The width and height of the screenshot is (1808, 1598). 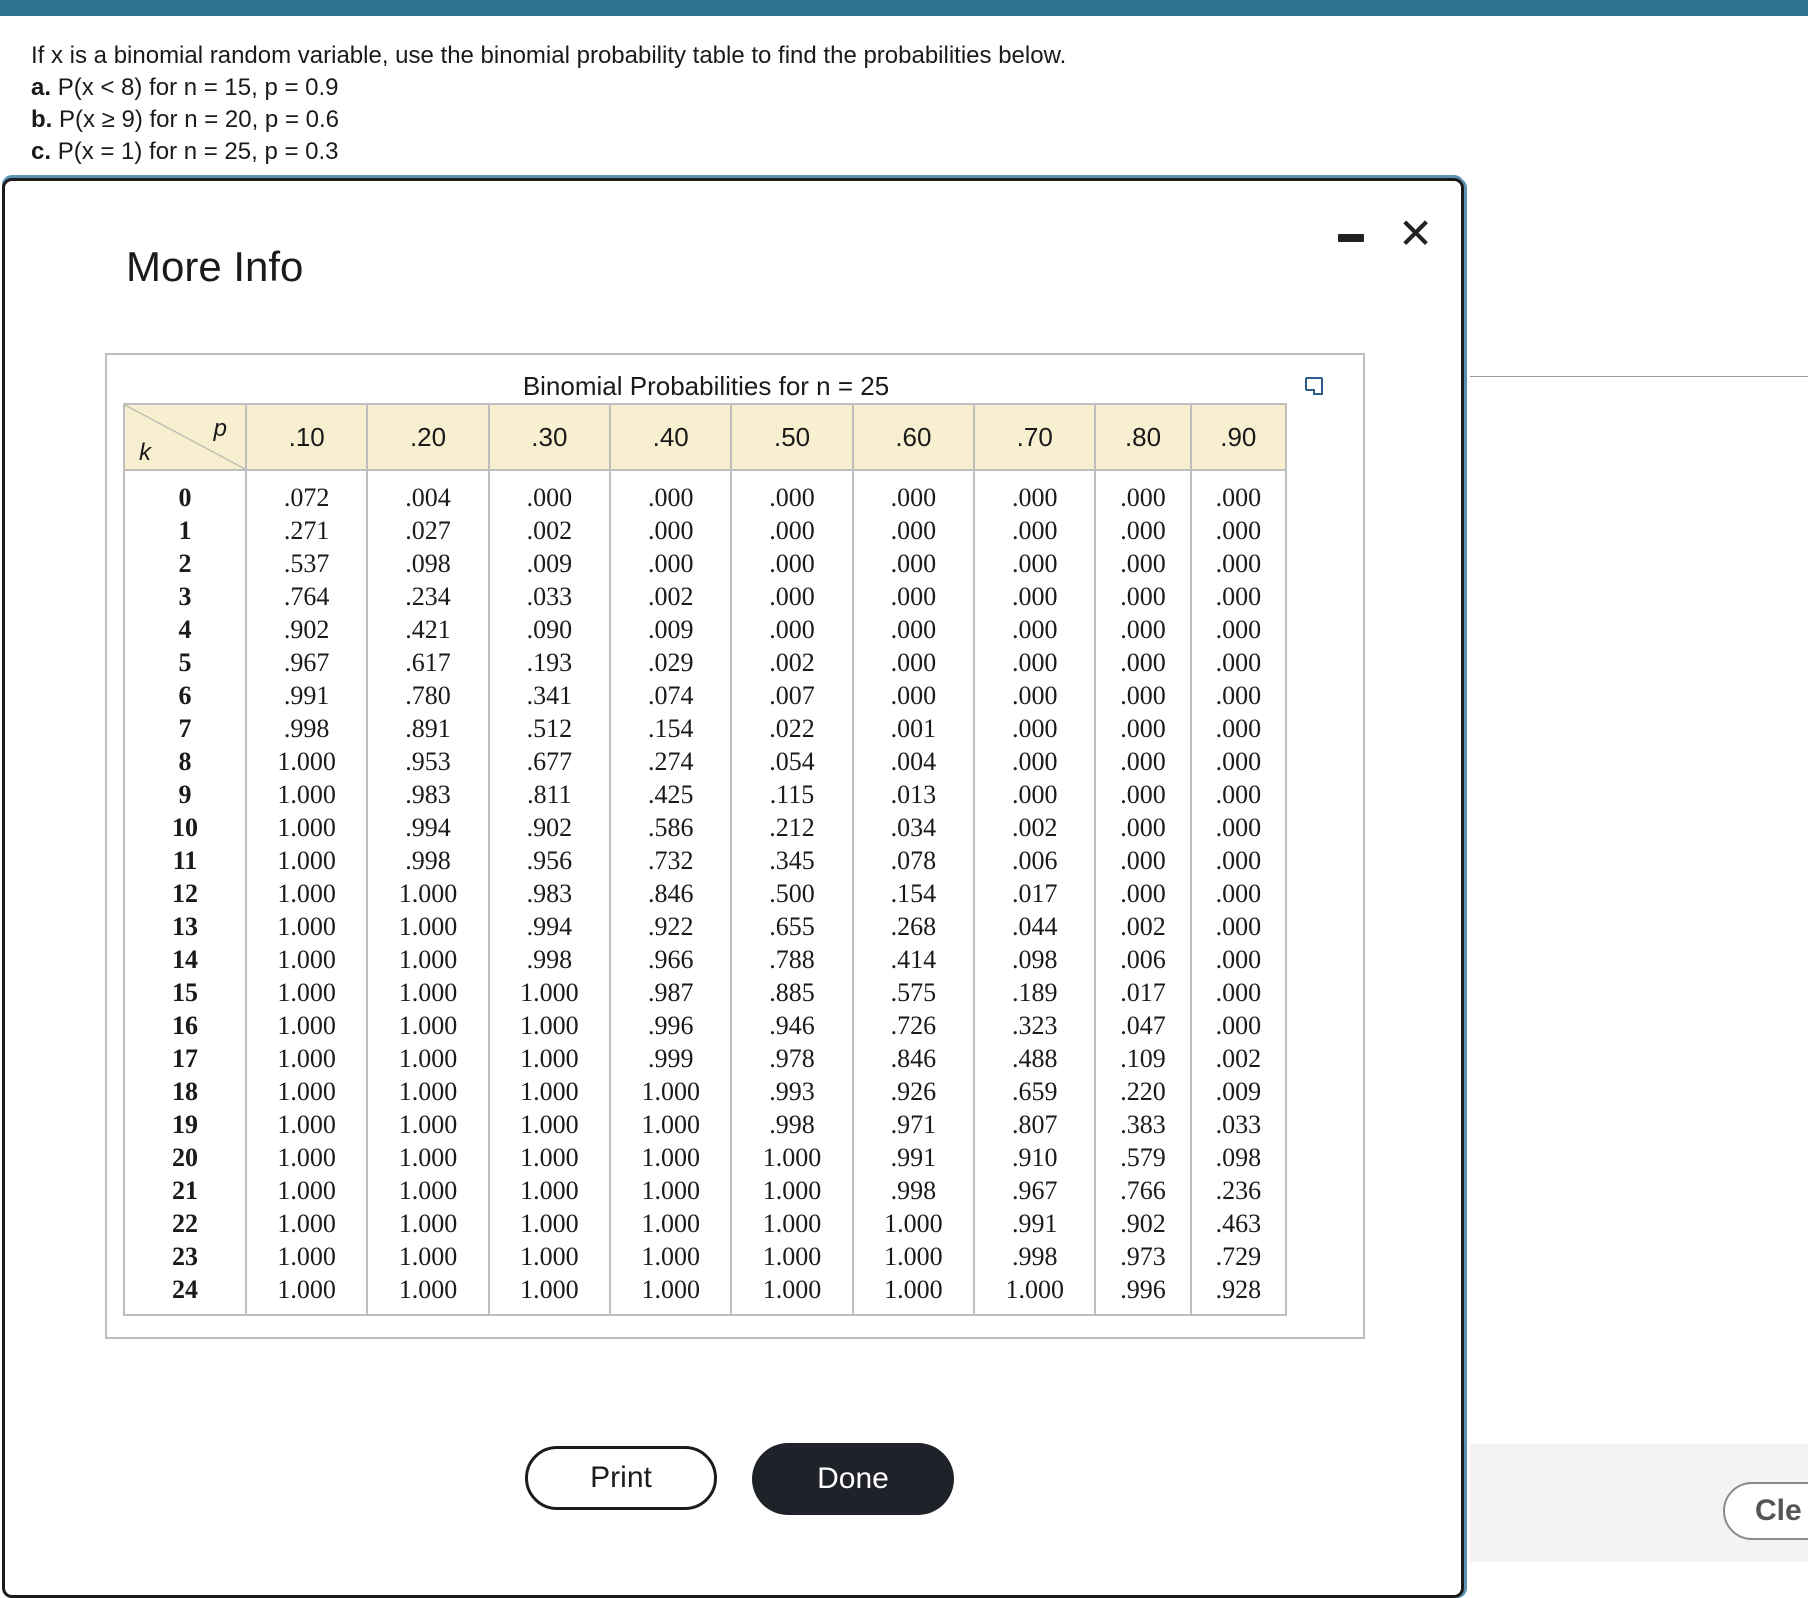 I want to click on minimize-icon, so click(x=1351, y=238).